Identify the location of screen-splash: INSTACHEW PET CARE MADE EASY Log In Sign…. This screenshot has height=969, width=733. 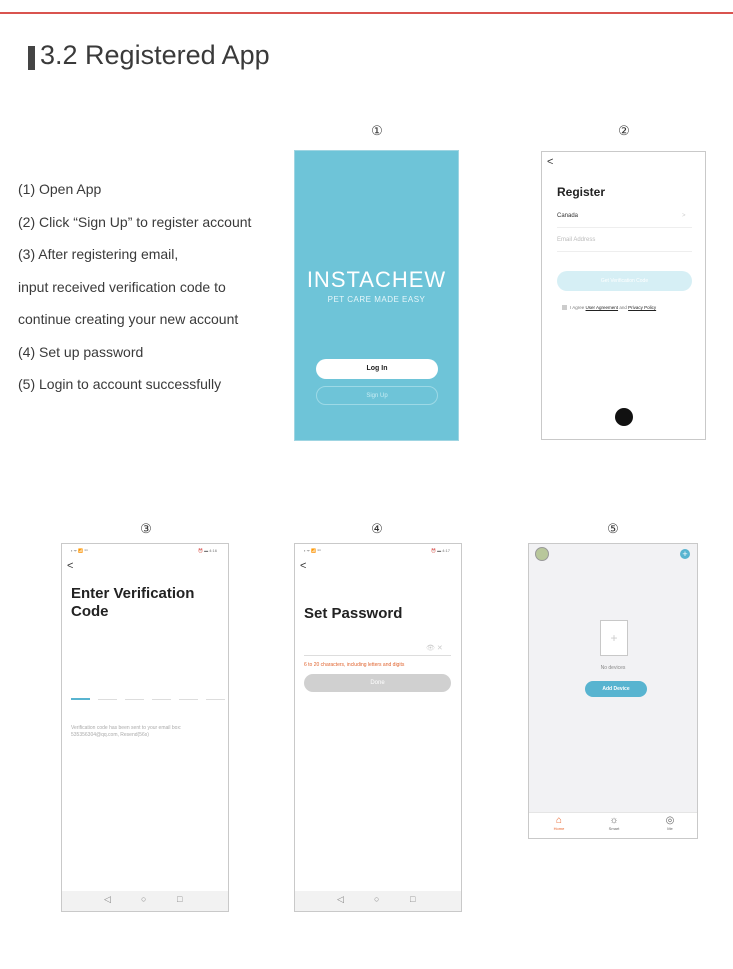
(376, 295).